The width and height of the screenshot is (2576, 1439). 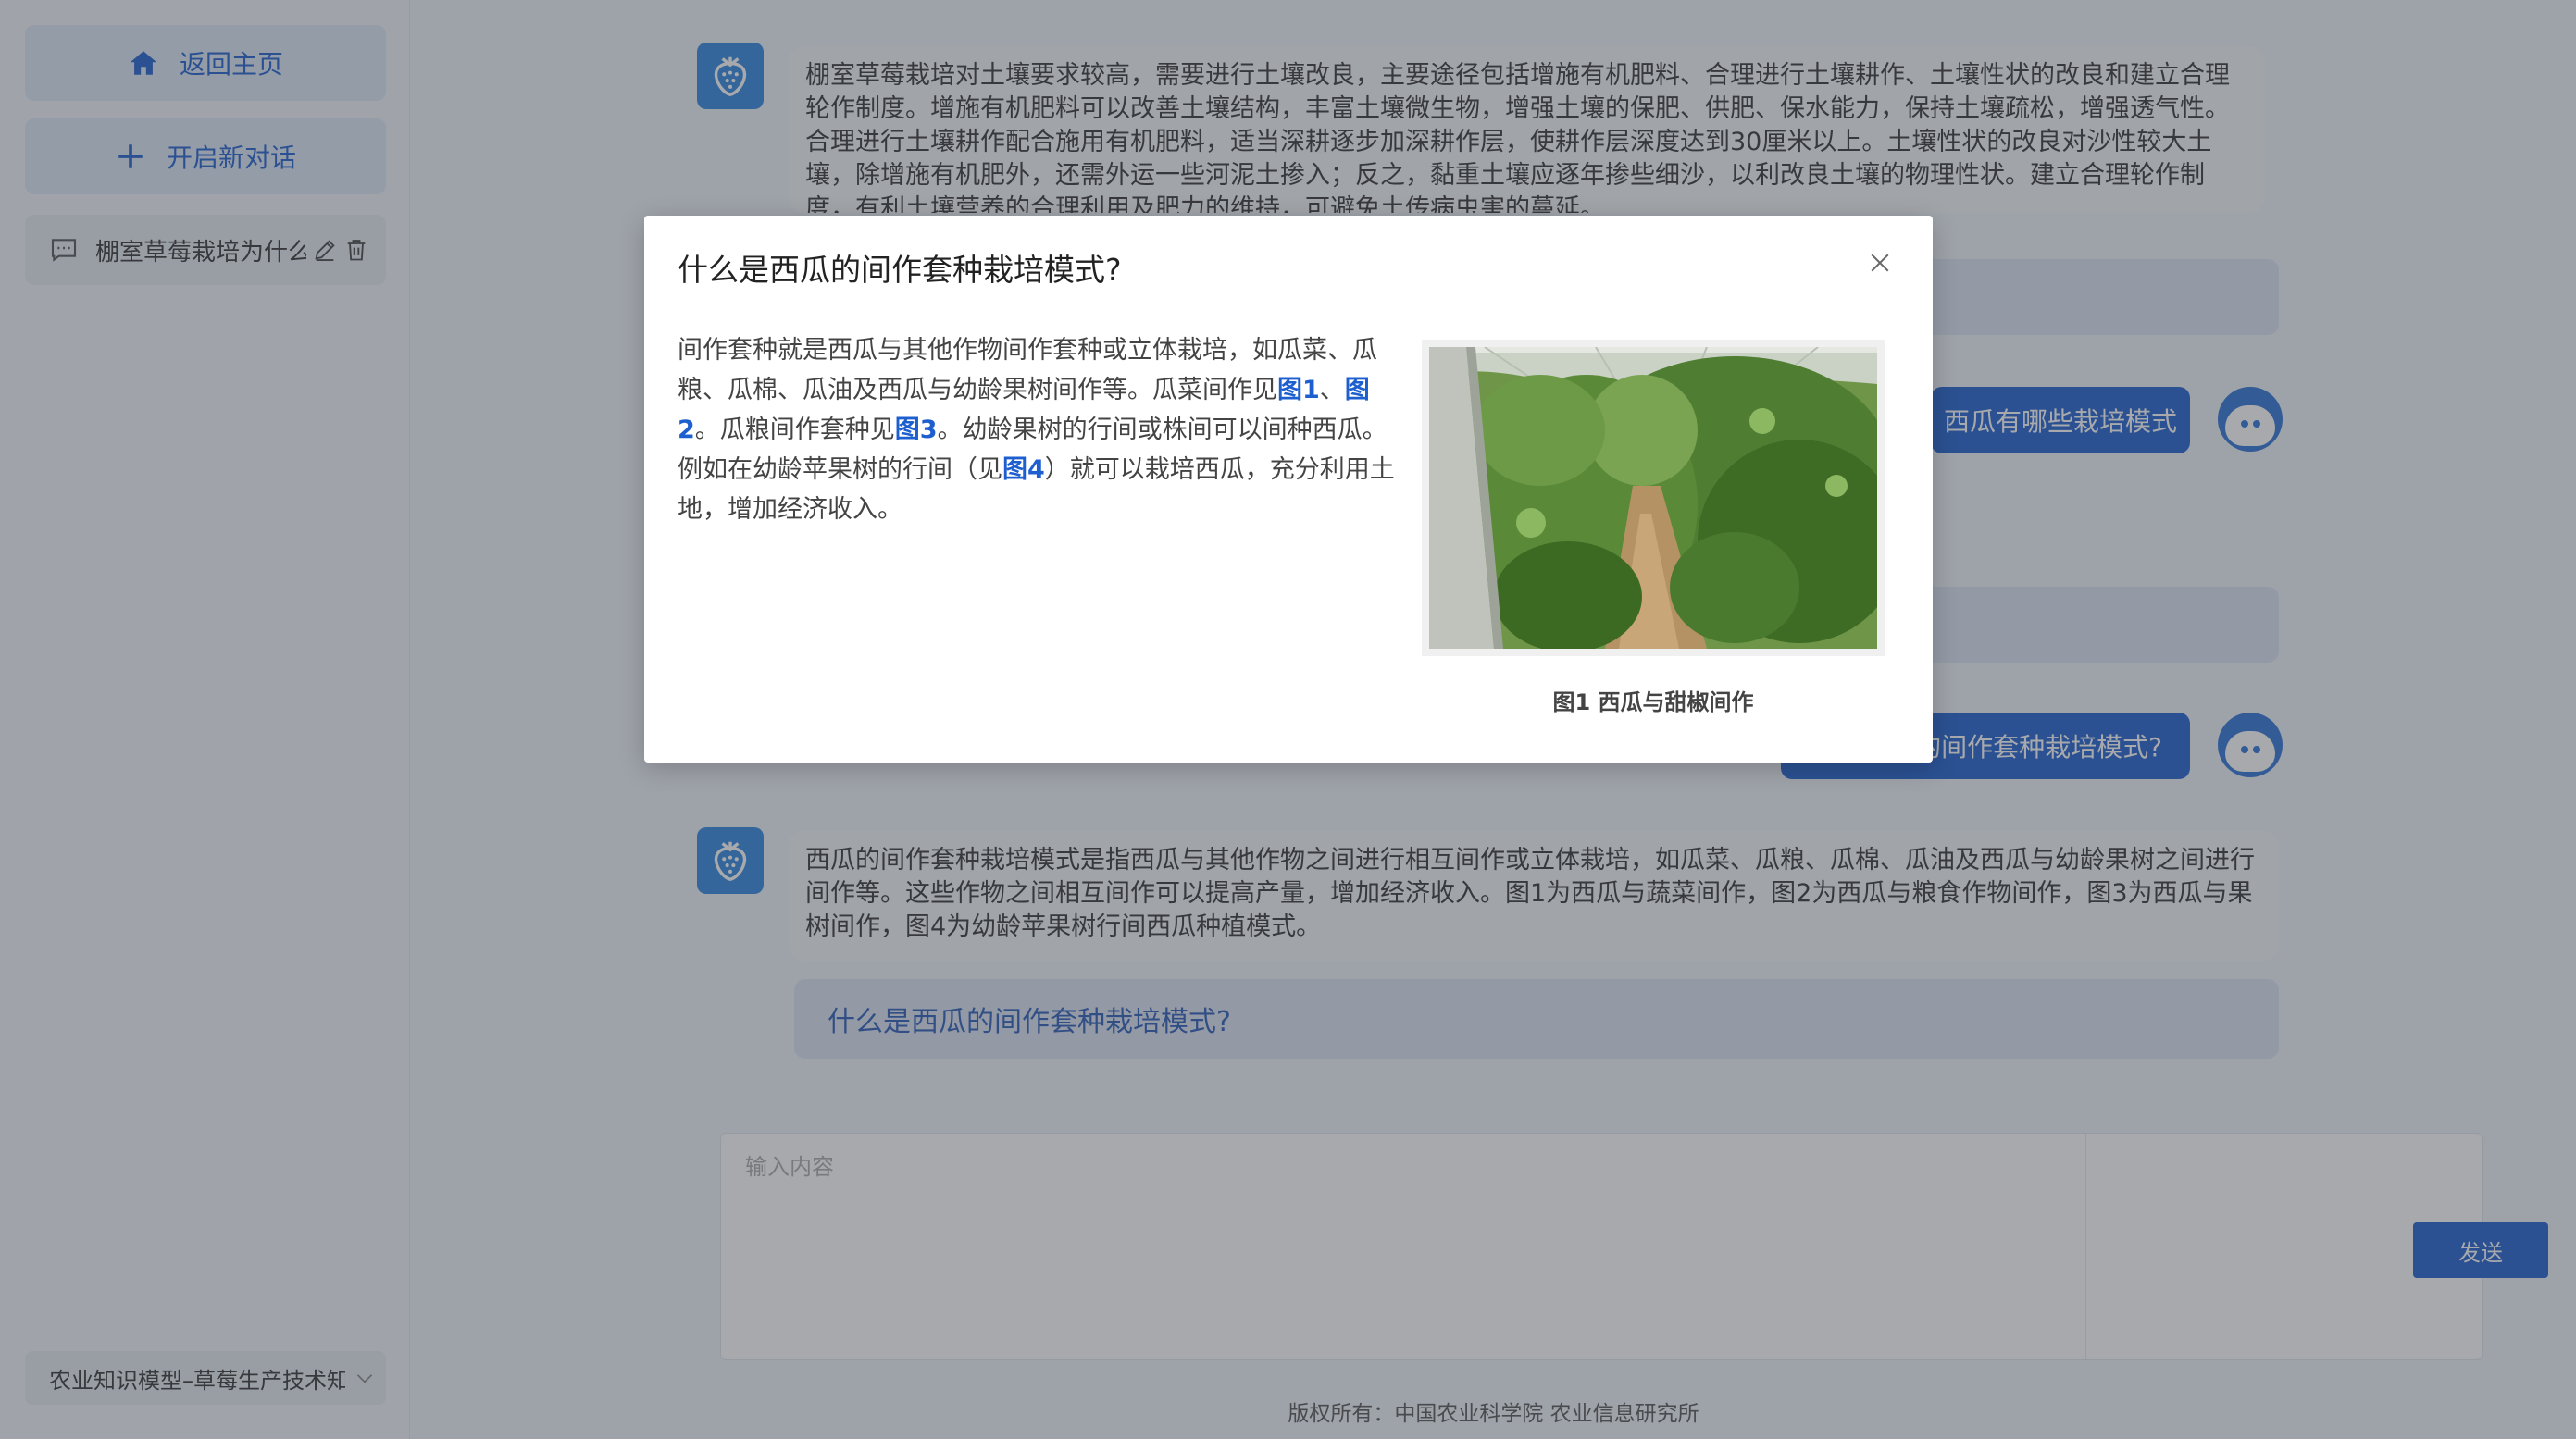 I want to click on greenhouse-photo-illustration, so click(x=1653, y=498).